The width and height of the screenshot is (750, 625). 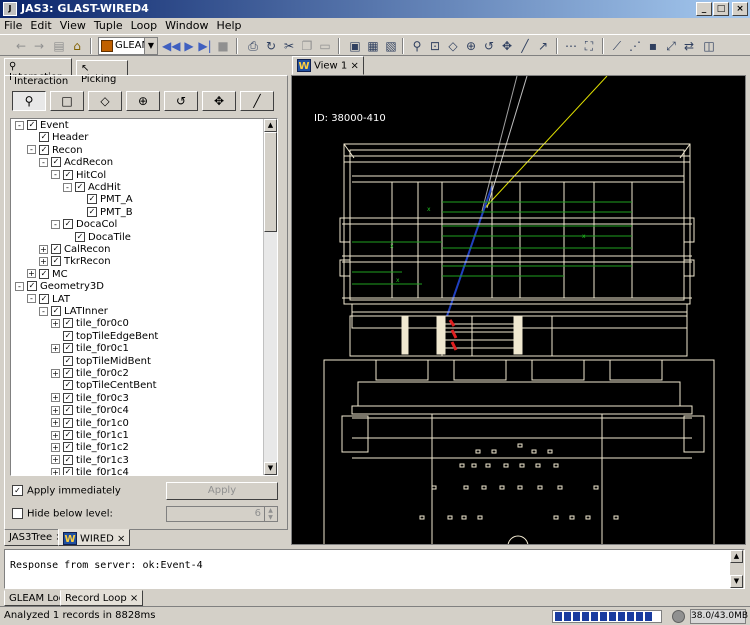 I want to click on document-icon: ▤, so click(x=59, y=46).